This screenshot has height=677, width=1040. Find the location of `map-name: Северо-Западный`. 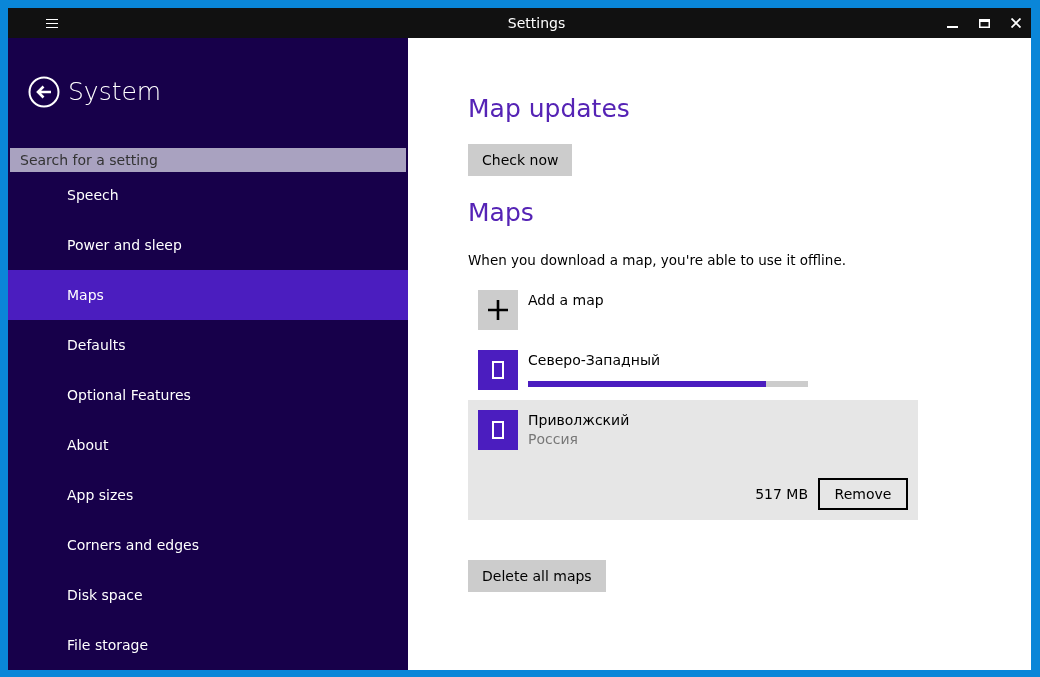

map-name: Северо-Западный is located at coordinates (595, 360).